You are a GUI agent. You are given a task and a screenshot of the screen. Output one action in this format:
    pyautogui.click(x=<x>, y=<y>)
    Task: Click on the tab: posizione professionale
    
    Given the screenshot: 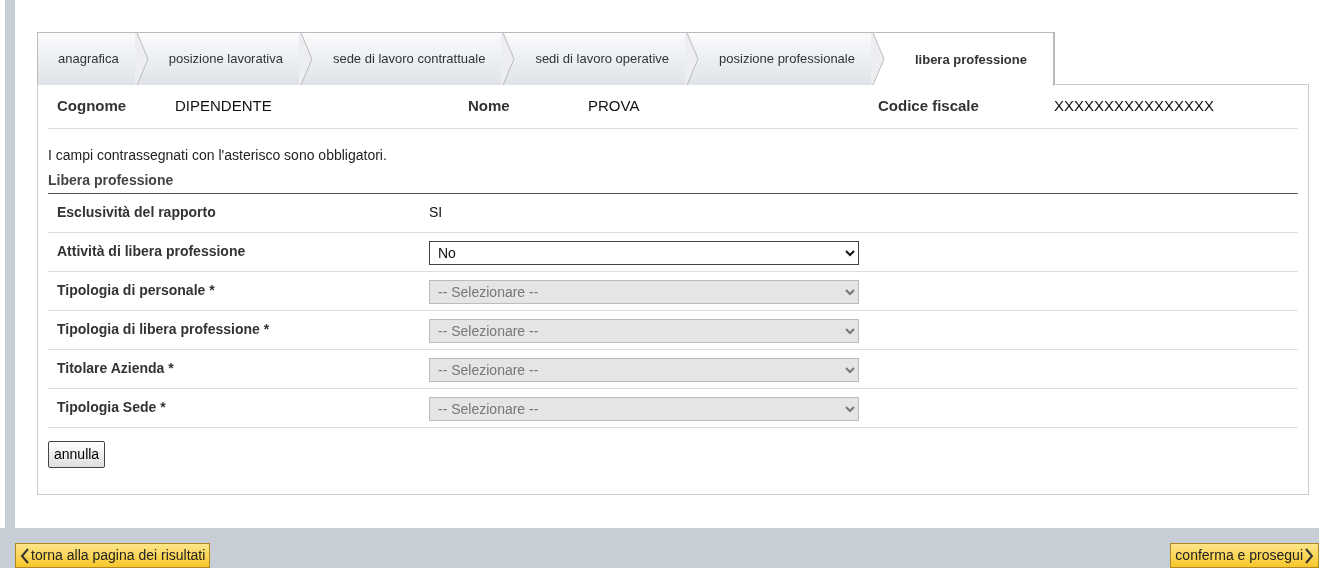 What is the action you would take?
    pyautogui.click(x=785, y=59)
    